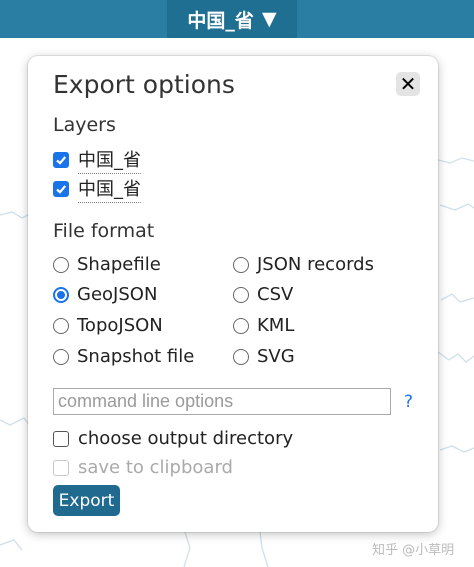 This screenshot has width=474, height=567. I want to click on dialog-title: Export options, so click(144, 84).